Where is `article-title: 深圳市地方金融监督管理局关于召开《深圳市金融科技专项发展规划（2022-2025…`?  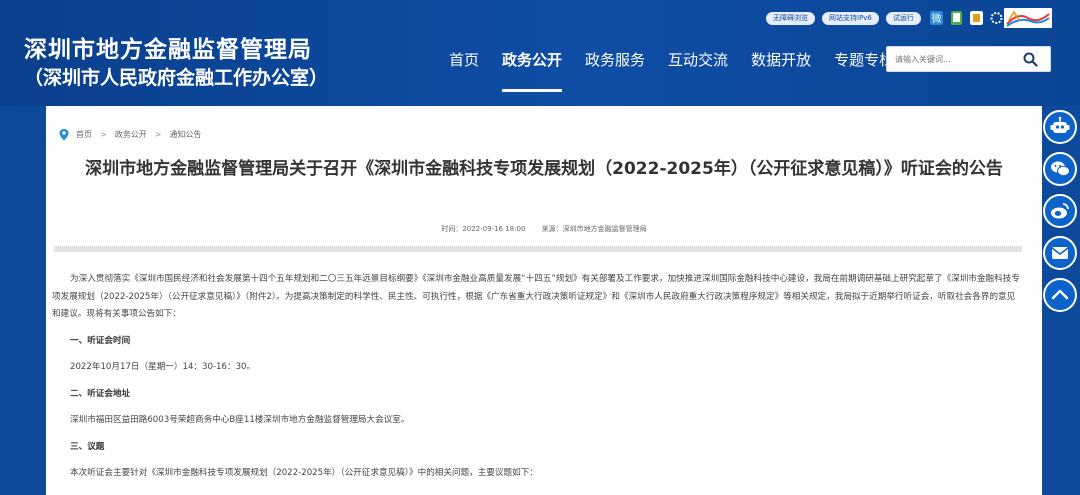 article-title: 深圳市地方金融监督管理局关于召开《深圳市金融科技专项发展规划（2022-2025… is located at coordinates (544, 169).